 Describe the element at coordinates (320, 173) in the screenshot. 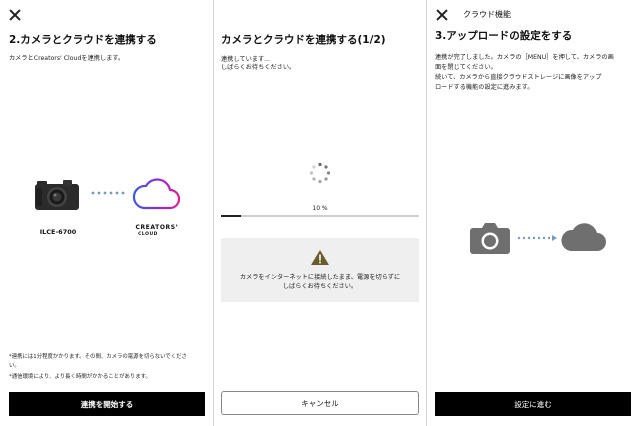

I see `loading-spinner-icon` at that location.